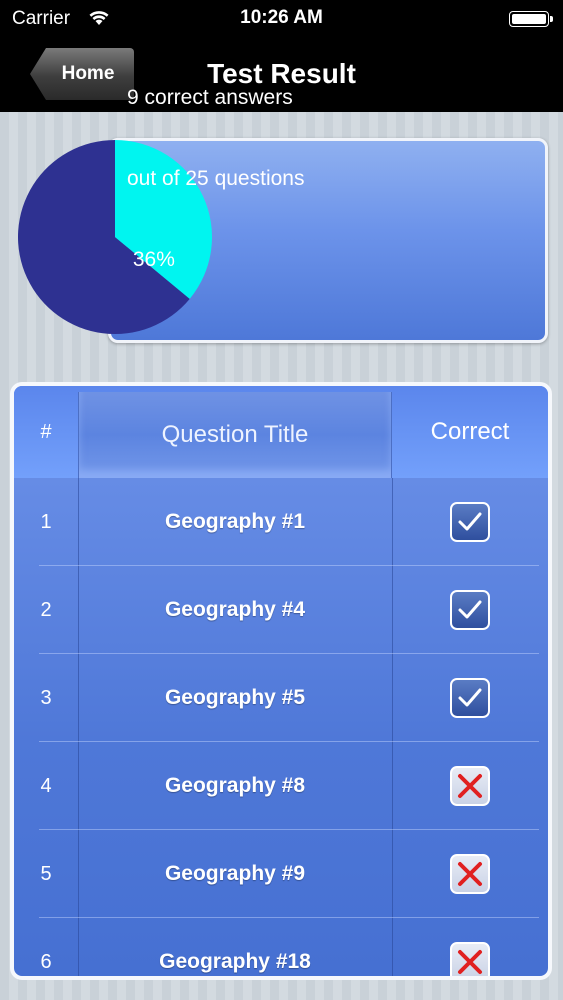 This screenshot has width=563, height=1000. Describe the element at coordinates (210, 97) in the screenshot. I see `summary-correct-count: 9 correct answers` at that location.